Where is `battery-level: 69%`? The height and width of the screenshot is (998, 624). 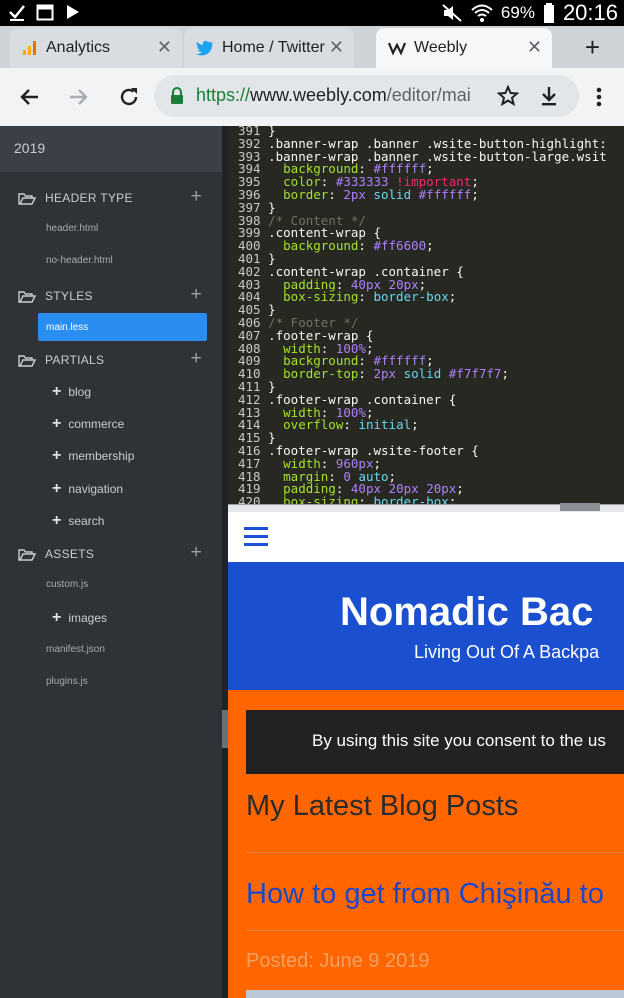 battery-level: 69% is located at coordinates (517, 12).